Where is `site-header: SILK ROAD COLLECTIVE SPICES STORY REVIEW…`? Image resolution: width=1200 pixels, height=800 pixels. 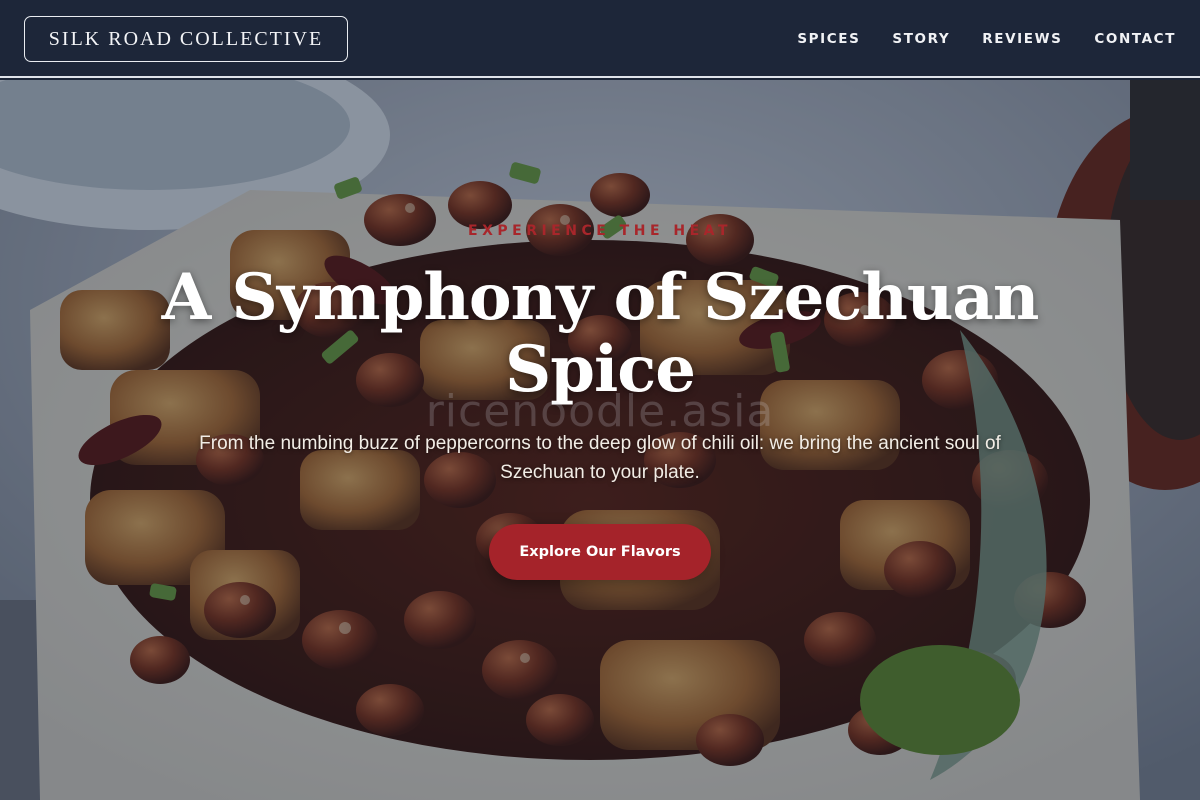 site-header: SILK ROAD COLLECTIVE SPICES STORY REVIEW… is located at coordinates (600, 39).